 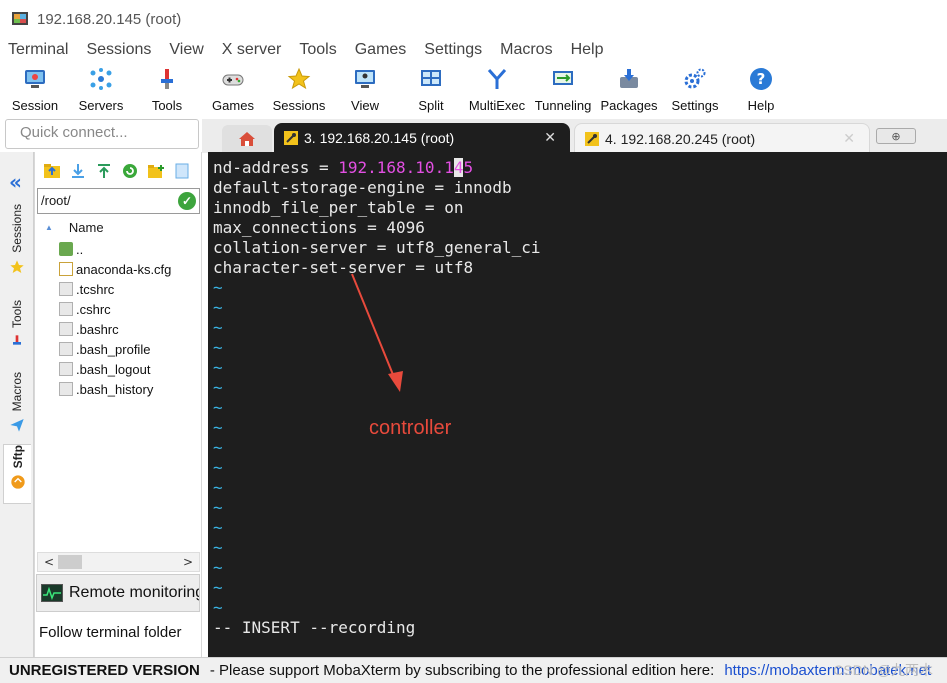 What do you see at coordinates (118, 562) in the screenshot?
I see `horizontal-scrollbar: < >` at bounding box center [118, 562].